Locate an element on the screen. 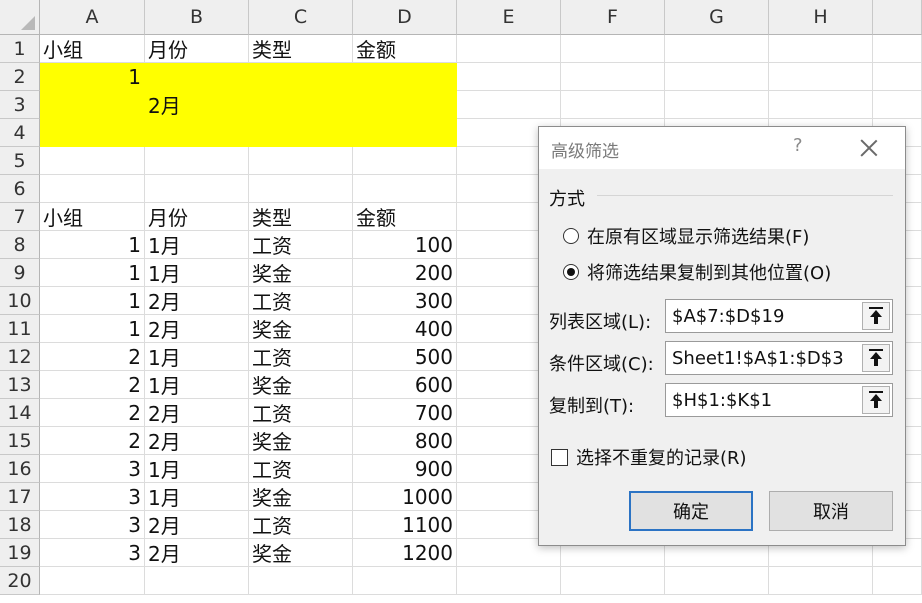 The width and height of the screenshot is (922, 603). cell-a10: 1 is located at coordinates (92, 301).